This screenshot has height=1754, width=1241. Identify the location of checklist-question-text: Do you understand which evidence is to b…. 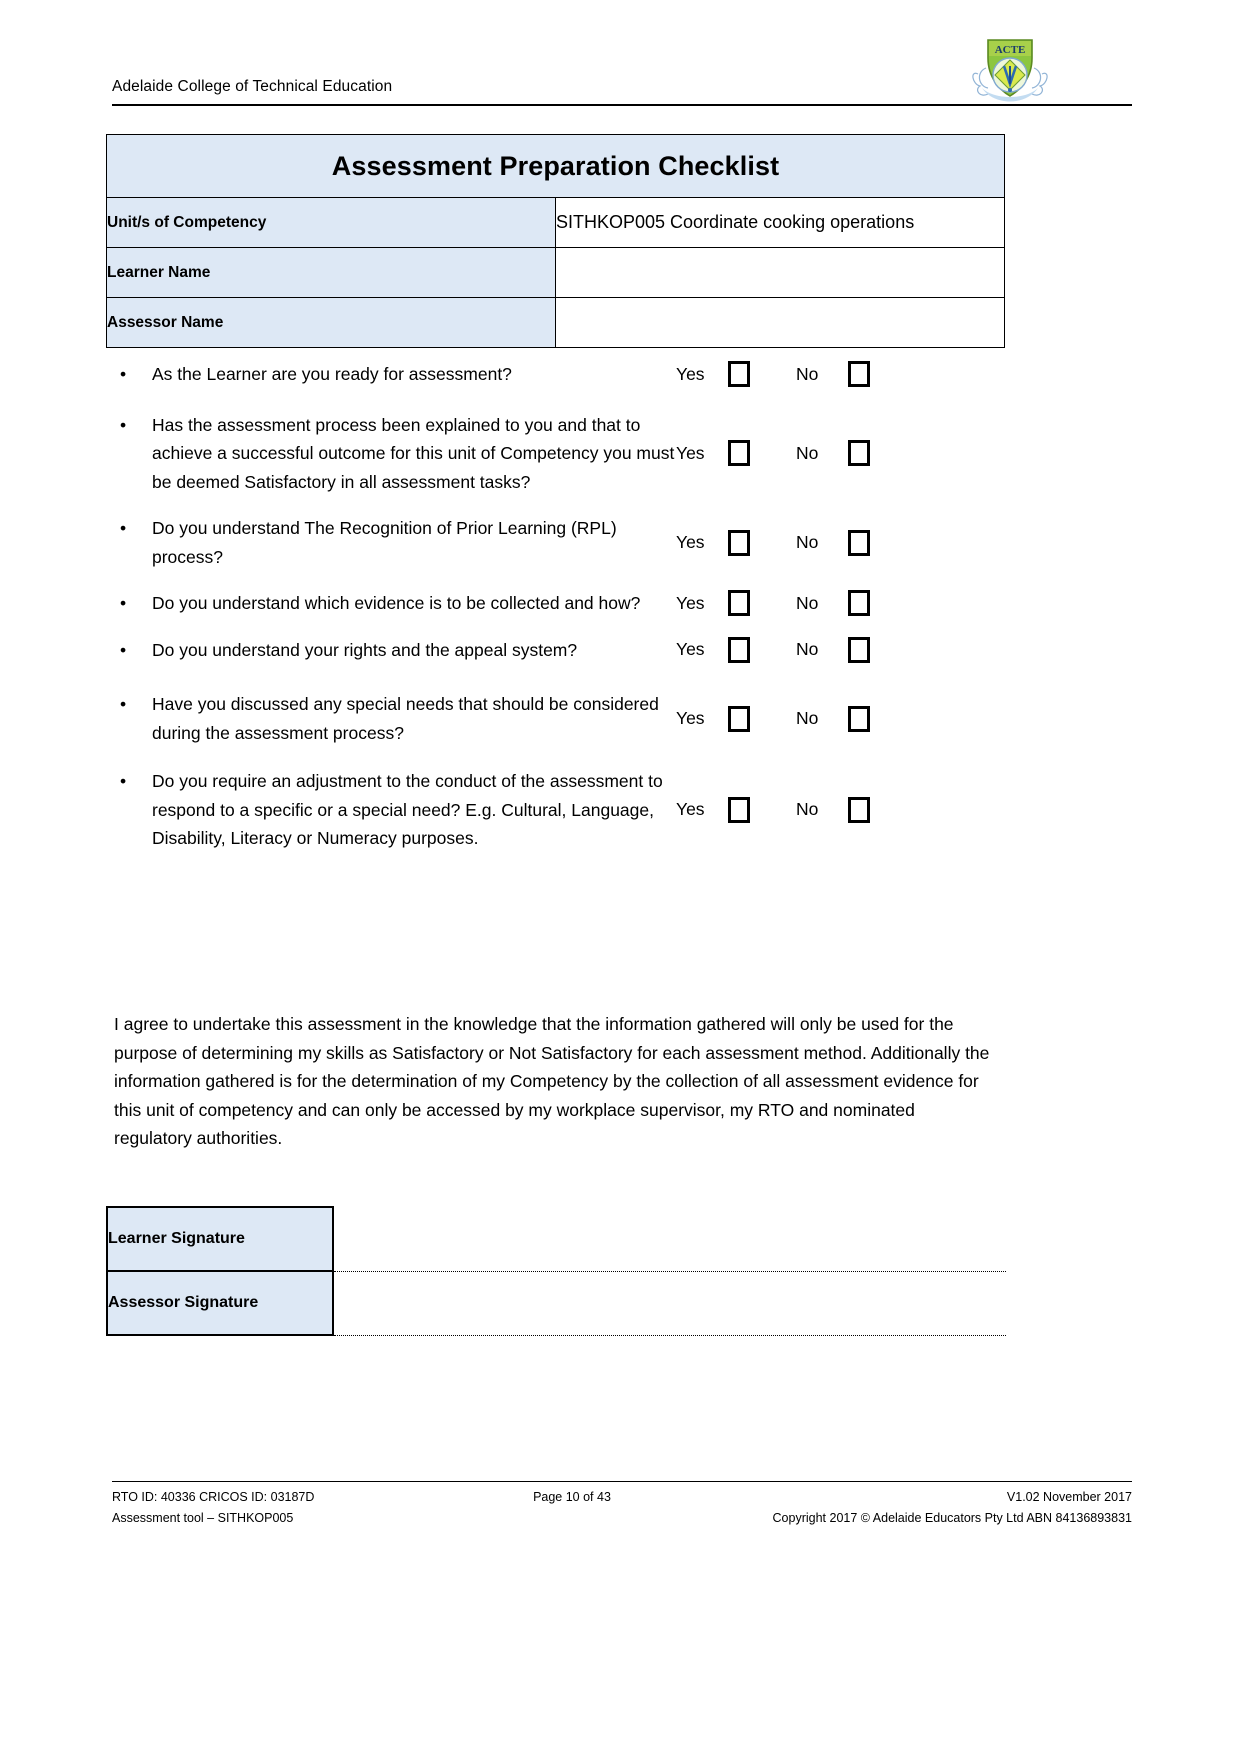
(396, 603).